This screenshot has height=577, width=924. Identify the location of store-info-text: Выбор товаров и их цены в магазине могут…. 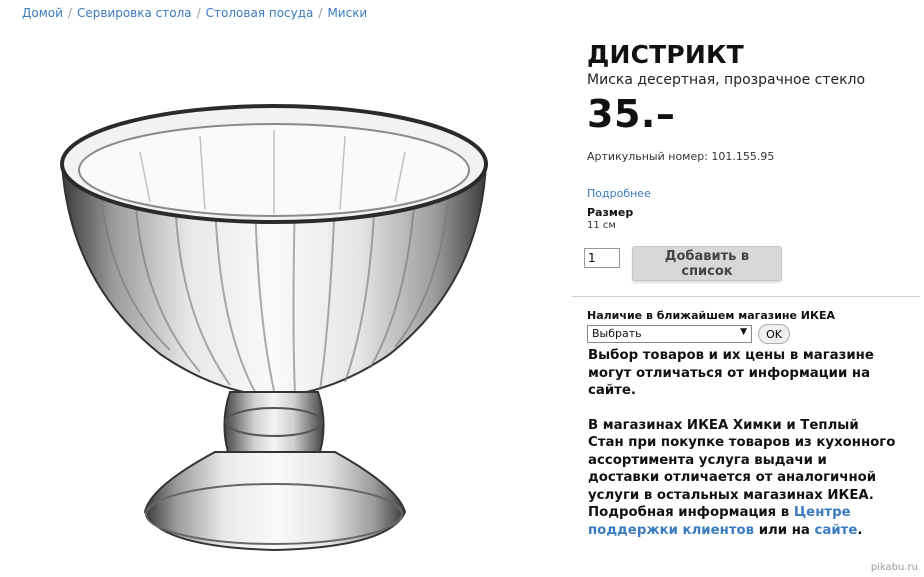
(743, 443).